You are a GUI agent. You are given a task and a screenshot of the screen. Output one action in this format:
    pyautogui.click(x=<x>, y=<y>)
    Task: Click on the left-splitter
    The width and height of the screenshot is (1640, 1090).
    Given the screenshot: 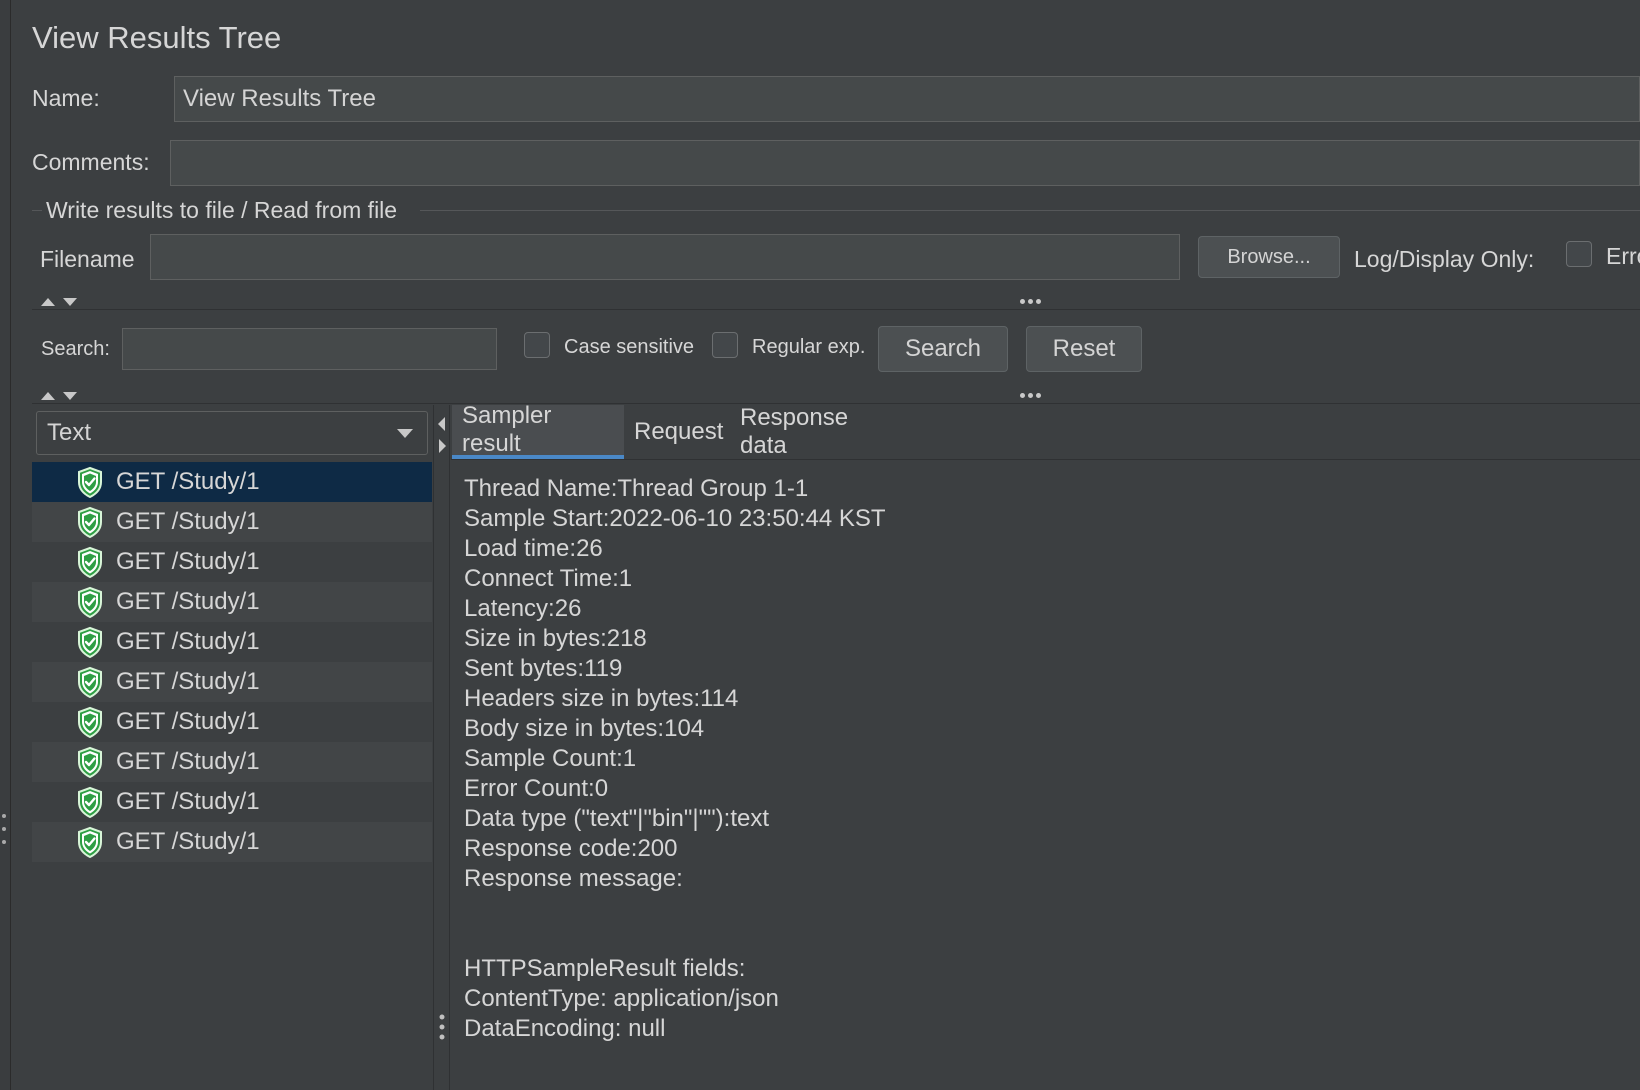 What is the action you would take?
    pyautogui.click(x=5, y=545)
    